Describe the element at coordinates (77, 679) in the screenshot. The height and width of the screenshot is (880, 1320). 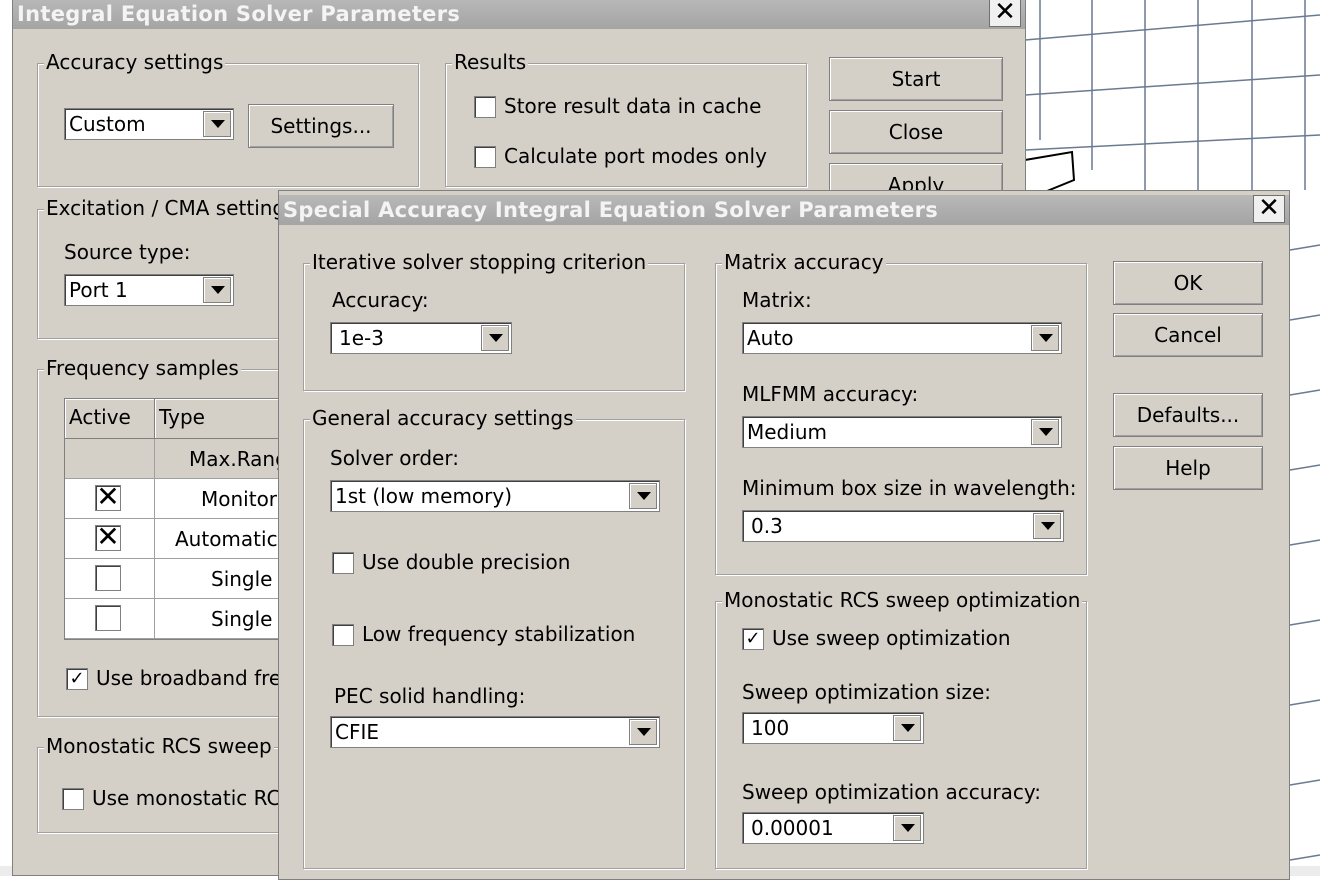
I see `broadband-checkbox: ✓` at that location.